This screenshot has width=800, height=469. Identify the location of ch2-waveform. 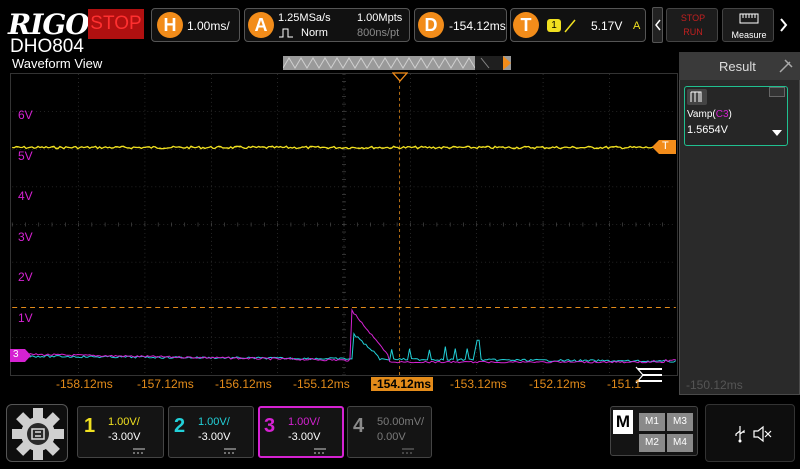
(344, 347).